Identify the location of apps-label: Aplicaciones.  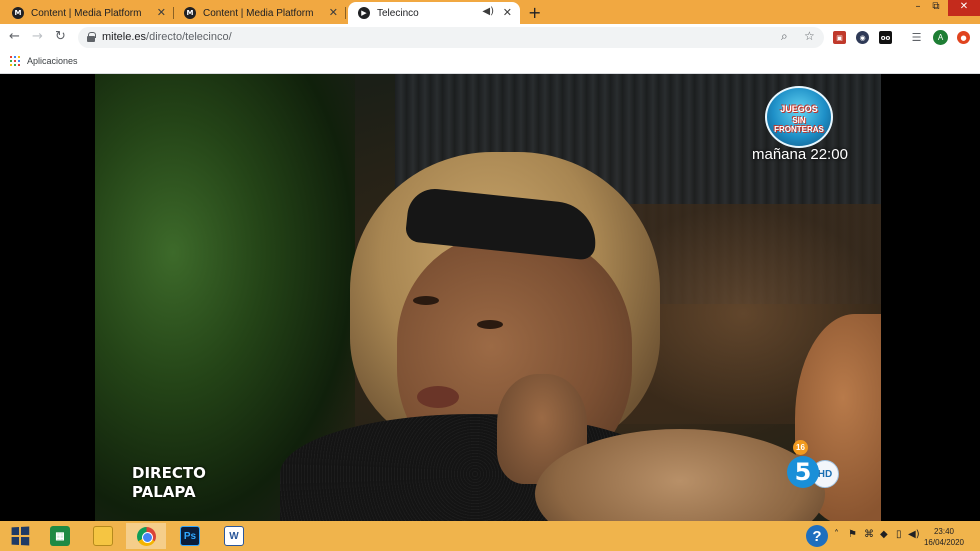
(52, 61).